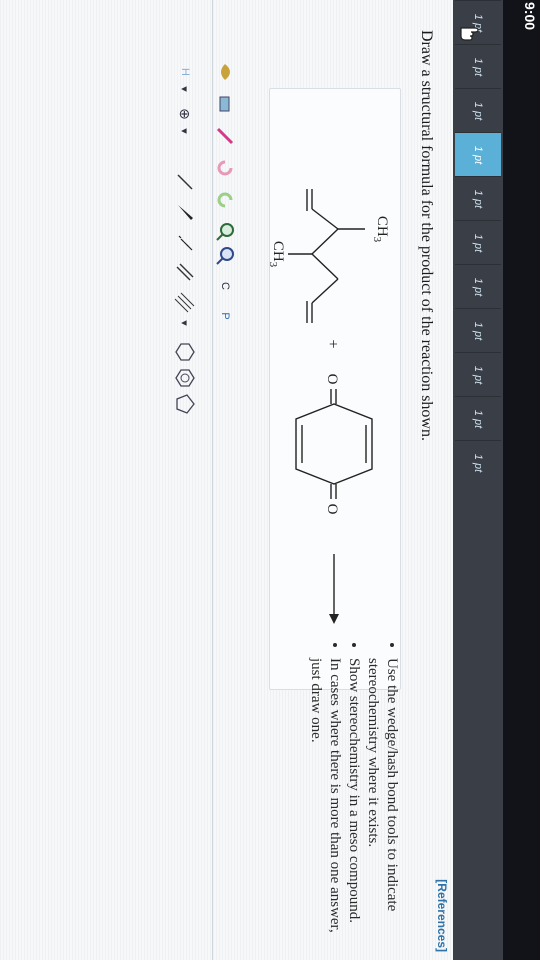 Image resolution: width=540 pixels, height=960 pixels. I want to click on clock: 9:00, so click(530, 16).